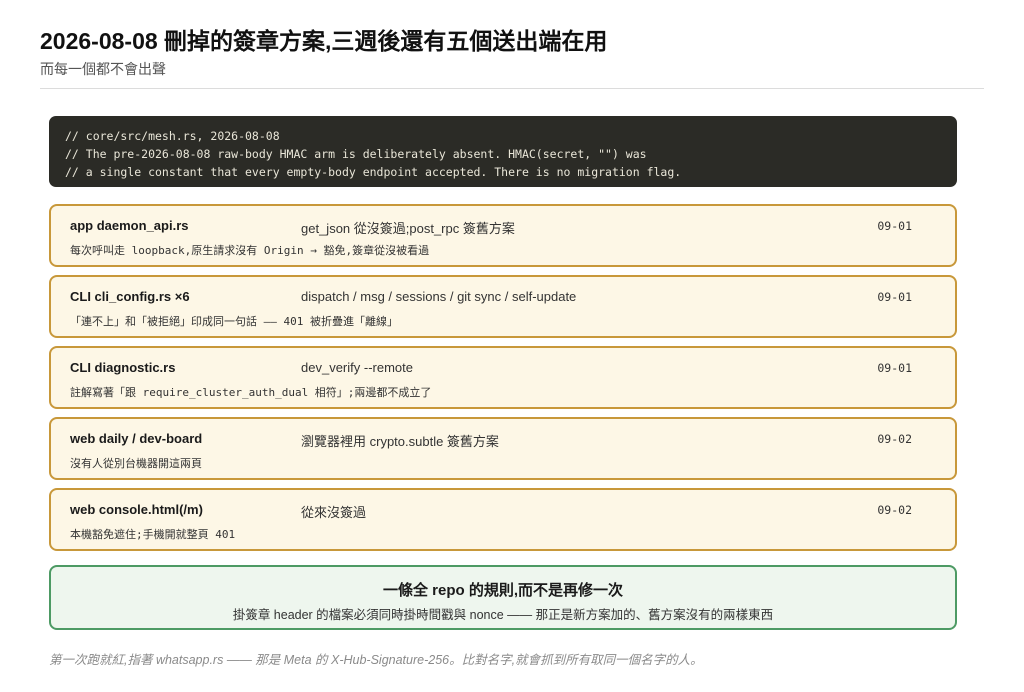 The image size is (1024, 692). What do you see at coordinates (512, 88) in the screenshot?
I see `header-divider` at bounding box center [512, 88].